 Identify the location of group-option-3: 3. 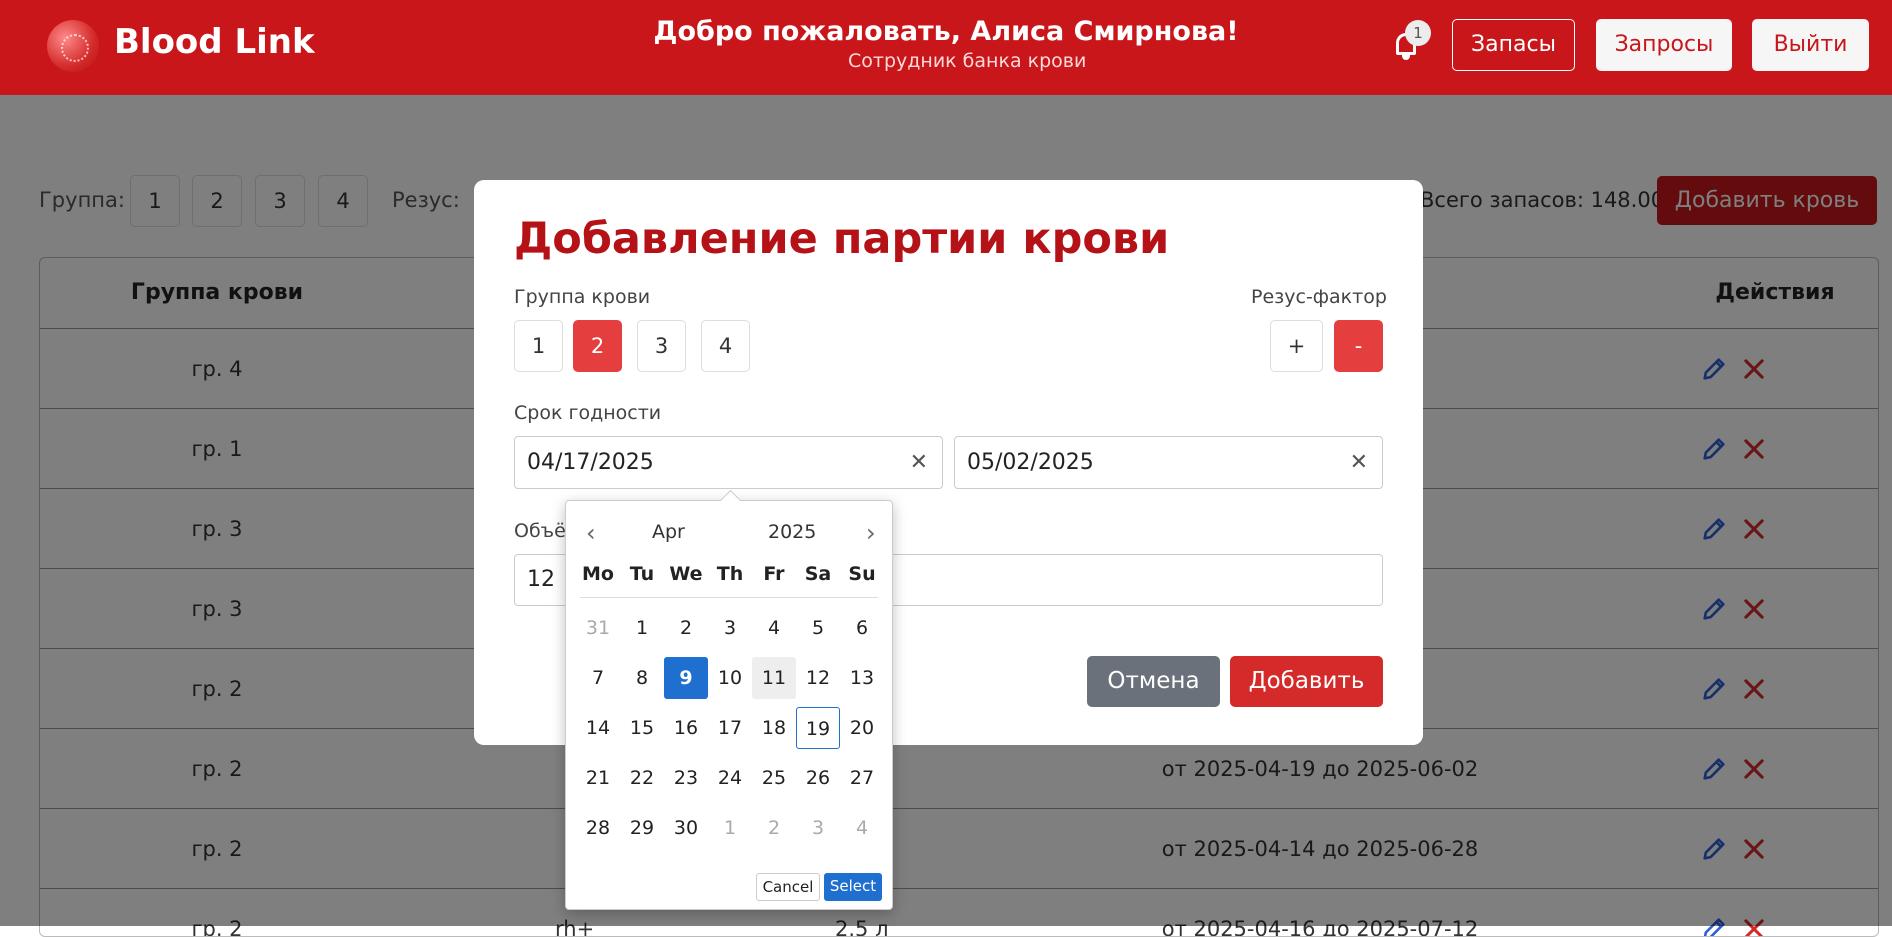
(661, 346).